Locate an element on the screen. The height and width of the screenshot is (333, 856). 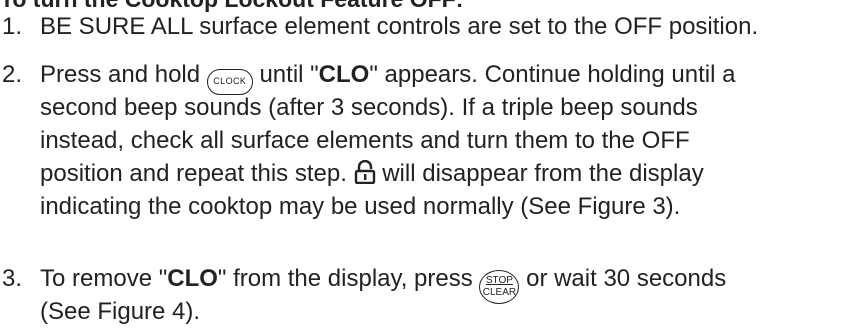
text-segment: will disappear from the display is located at coordinates (543, 173).